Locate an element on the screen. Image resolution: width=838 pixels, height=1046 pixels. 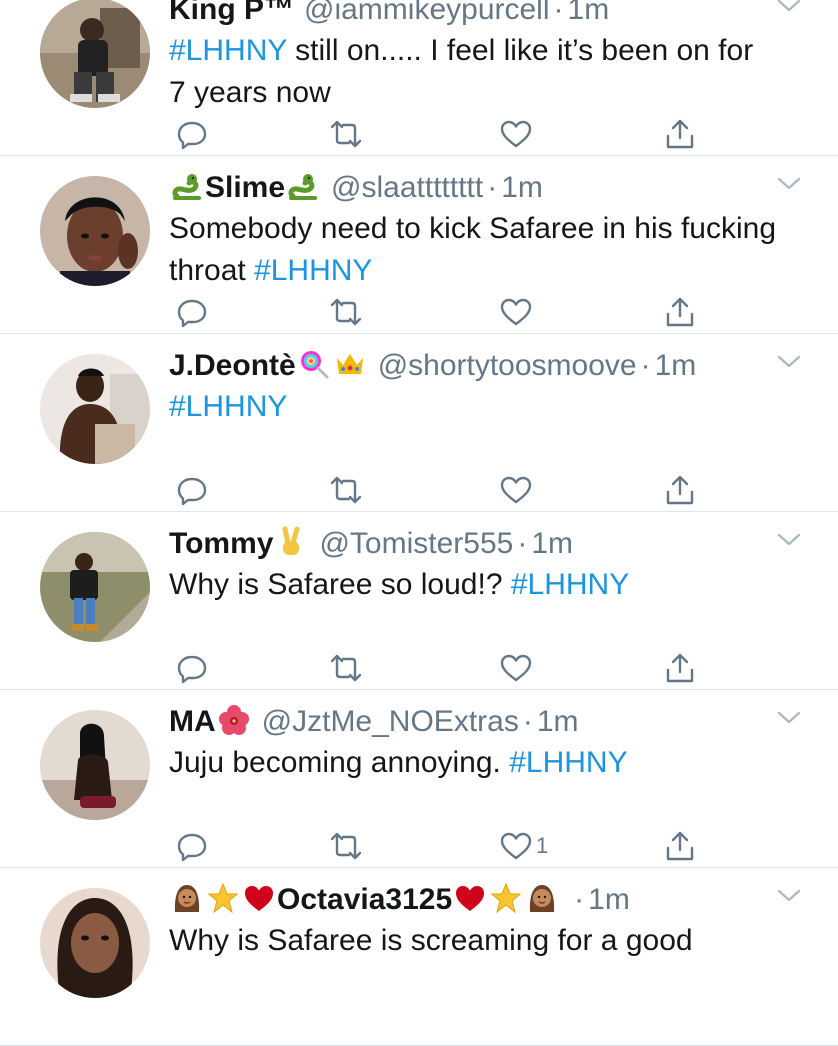
display-name: Tommy is located at coordinates (221, 543).